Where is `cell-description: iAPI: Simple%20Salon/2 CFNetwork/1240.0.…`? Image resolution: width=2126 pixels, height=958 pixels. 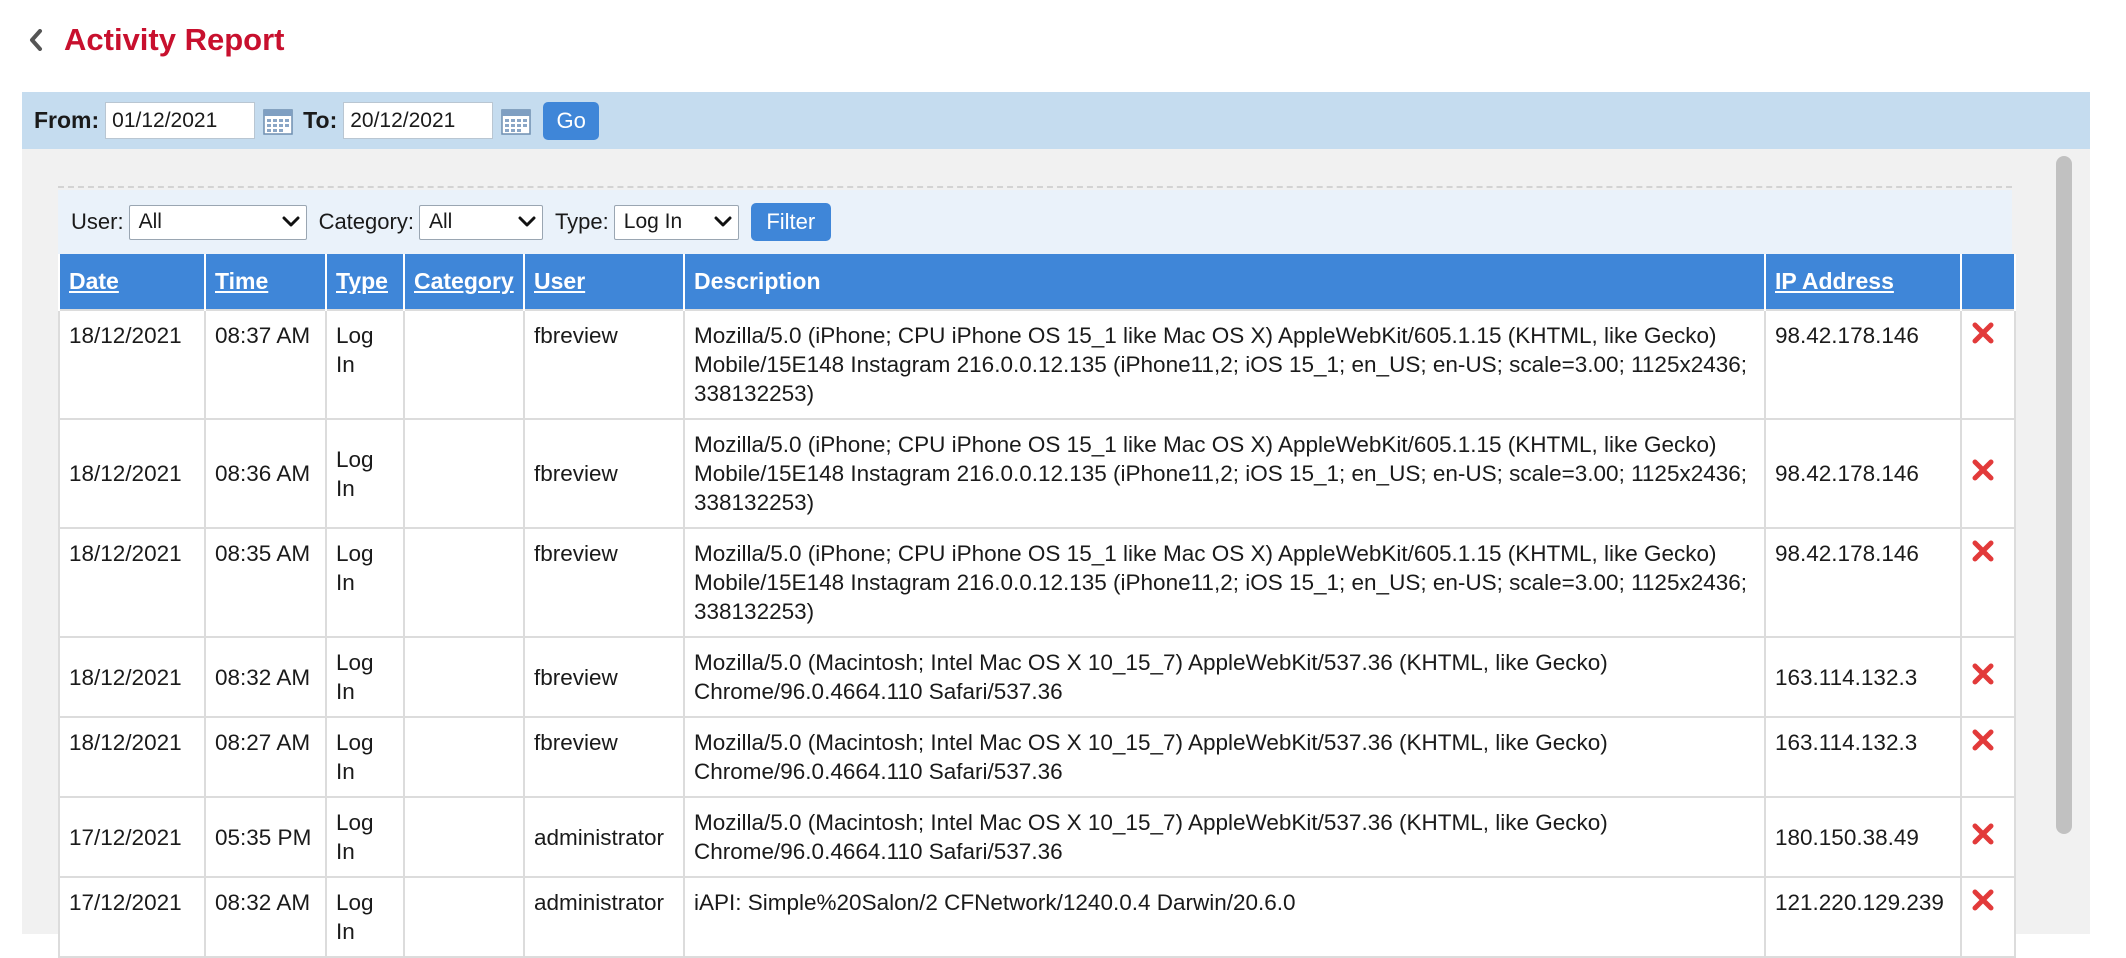 cell-description: iAPI: Simple%20Salon/2 CFNetwork/1240.0.… is located at coordinates (1224, 917).